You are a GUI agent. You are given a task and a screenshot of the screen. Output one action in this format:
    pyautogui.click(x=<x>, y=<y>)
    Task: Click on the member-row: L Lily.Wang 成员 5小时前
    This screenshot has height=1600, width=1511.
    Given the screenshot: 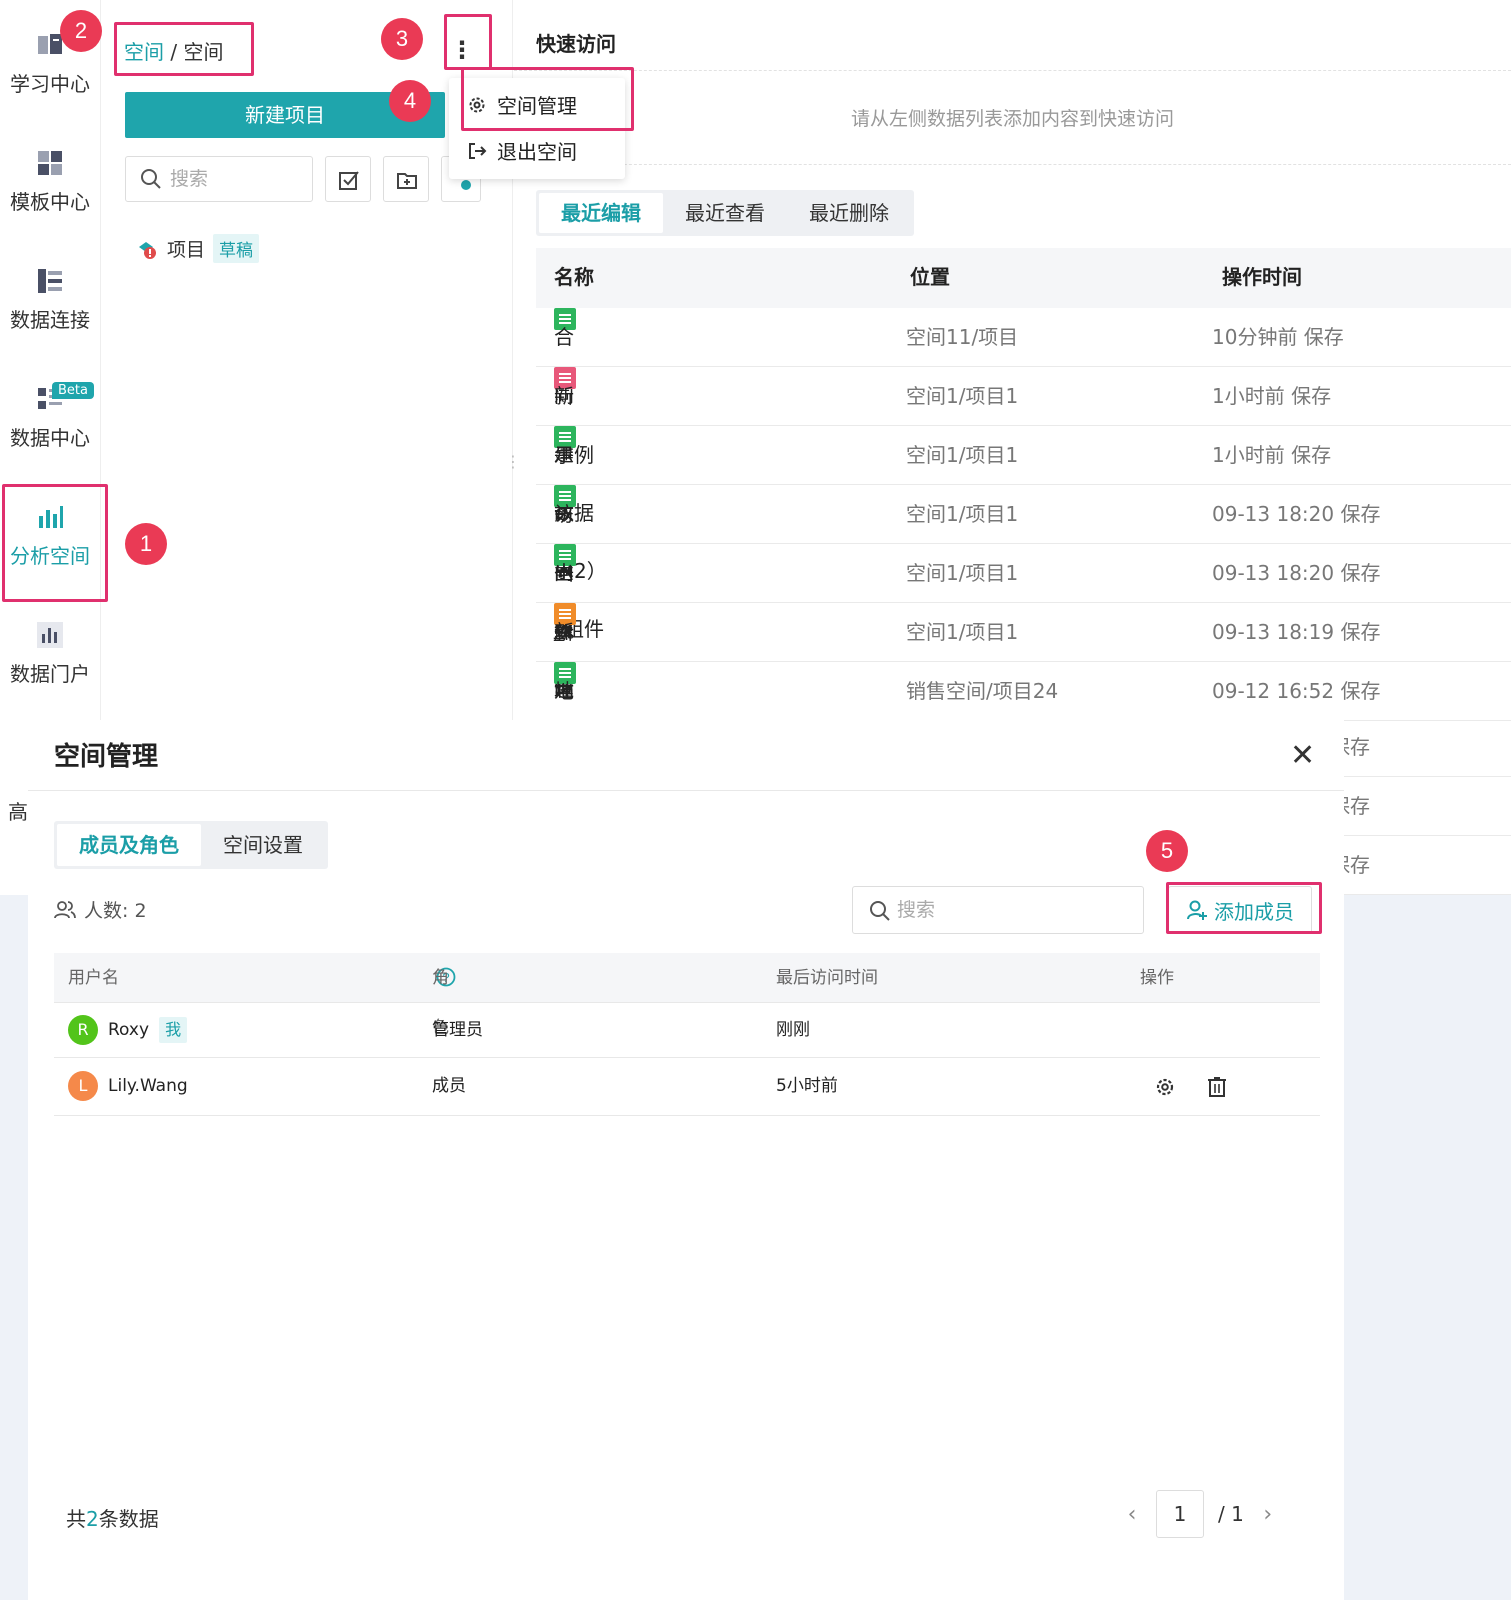 What is the action you would take?
    pyautogui.click(x=687, y=1087)
    